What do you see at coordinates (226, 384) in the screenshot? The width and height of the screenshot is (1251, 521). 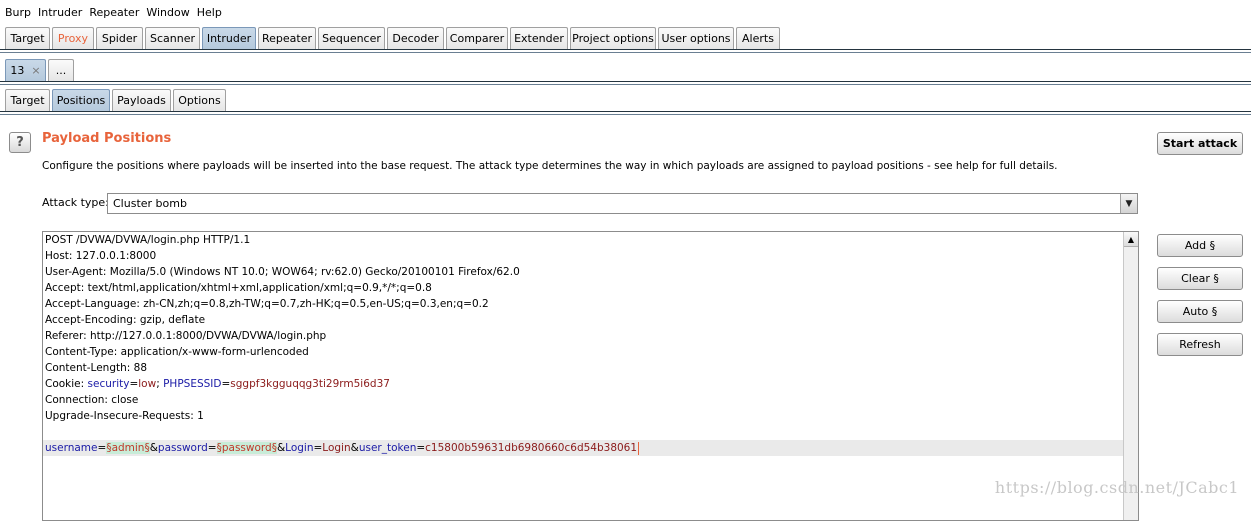 I see `cookie-eq-2: =` at bounding box center [226, 384].